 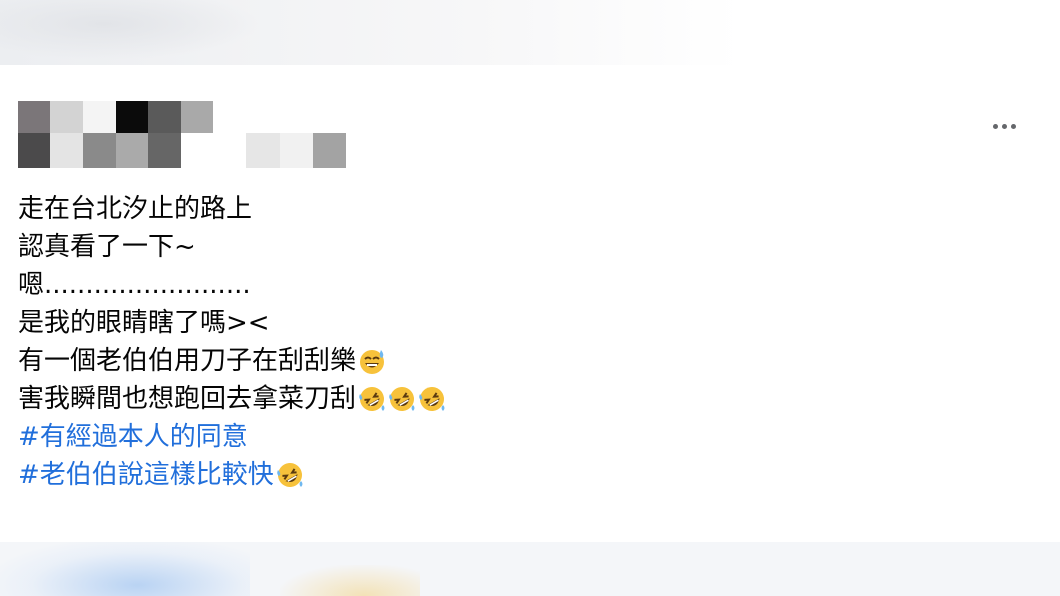 I want to click on hashtag-link: #老伯伯說這樣比較快, so click(x=468, y=475).